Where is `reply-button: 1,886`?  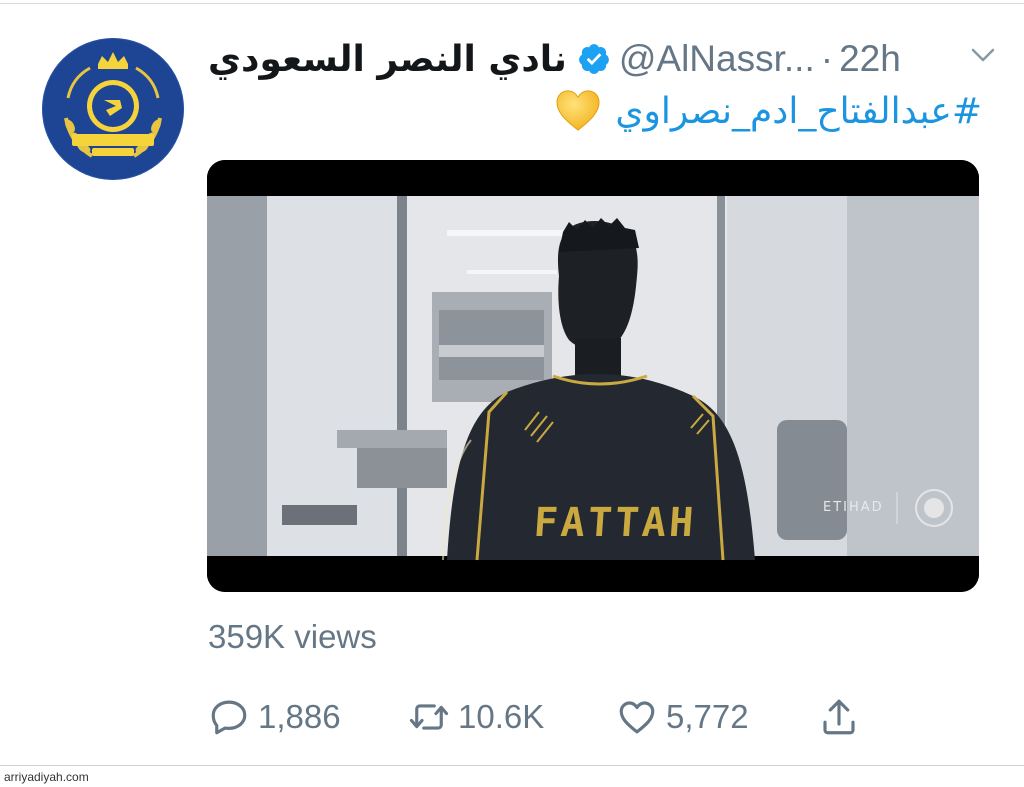
reply-button: 1,886 is located at coordinates (274, 717).